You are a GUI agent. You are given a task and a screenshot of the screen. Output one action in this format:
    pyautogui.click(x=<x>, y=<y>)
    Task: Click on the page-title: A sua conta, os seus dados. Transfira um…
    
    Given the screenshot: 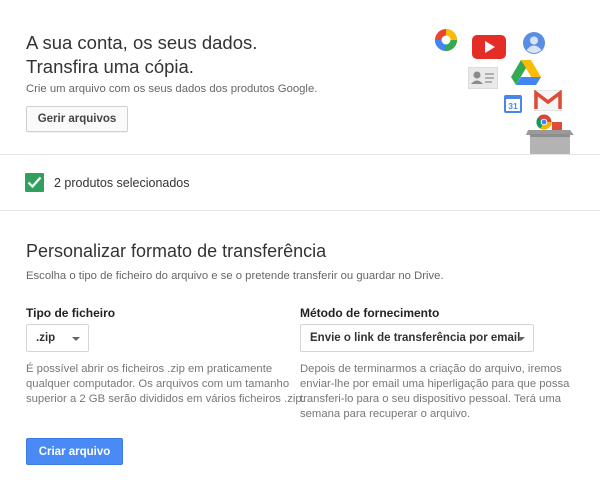 What is the action you would take?
    pyautogui.click(x=141, y=55)
    